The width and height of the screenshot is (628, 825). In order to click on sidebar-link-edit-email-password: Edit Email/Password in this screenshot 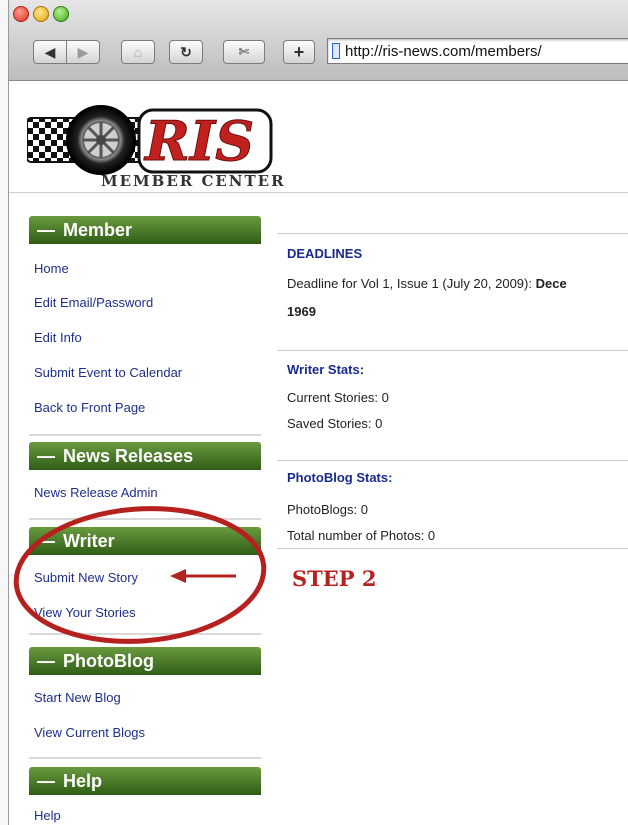, I will do `click(93, 302)`.